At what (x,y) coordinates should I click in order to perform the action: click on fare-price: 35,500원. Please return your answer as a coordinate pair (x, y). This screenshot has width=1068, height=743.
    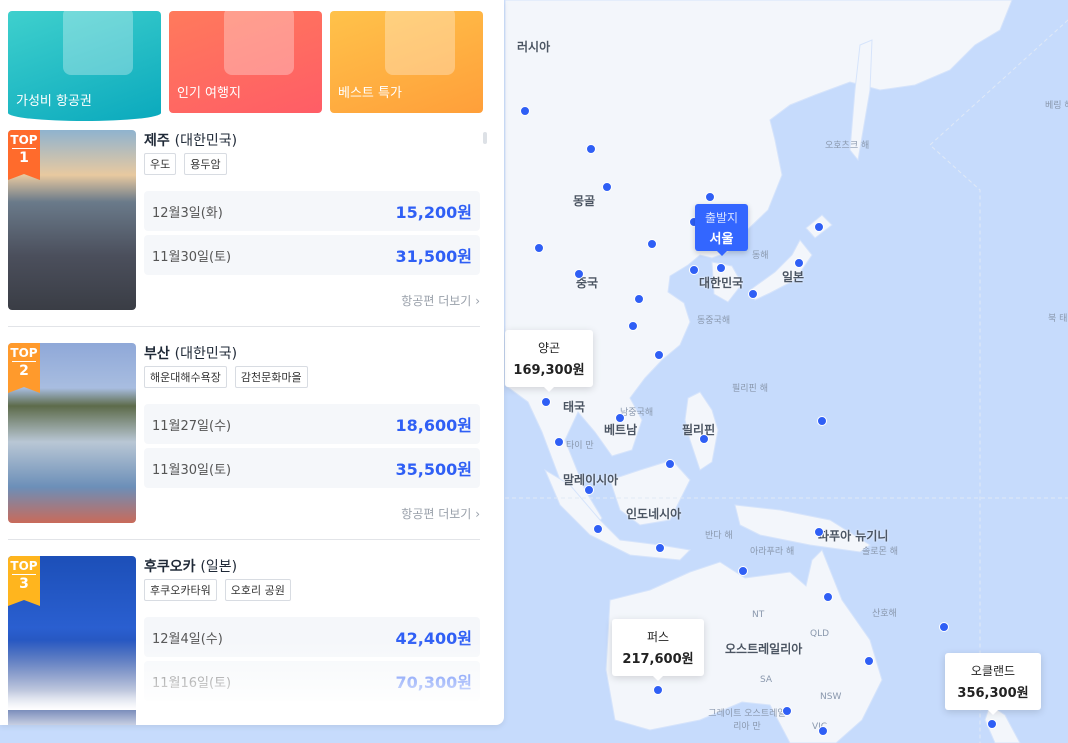
    Looking at the image, I should click on (433, 469).